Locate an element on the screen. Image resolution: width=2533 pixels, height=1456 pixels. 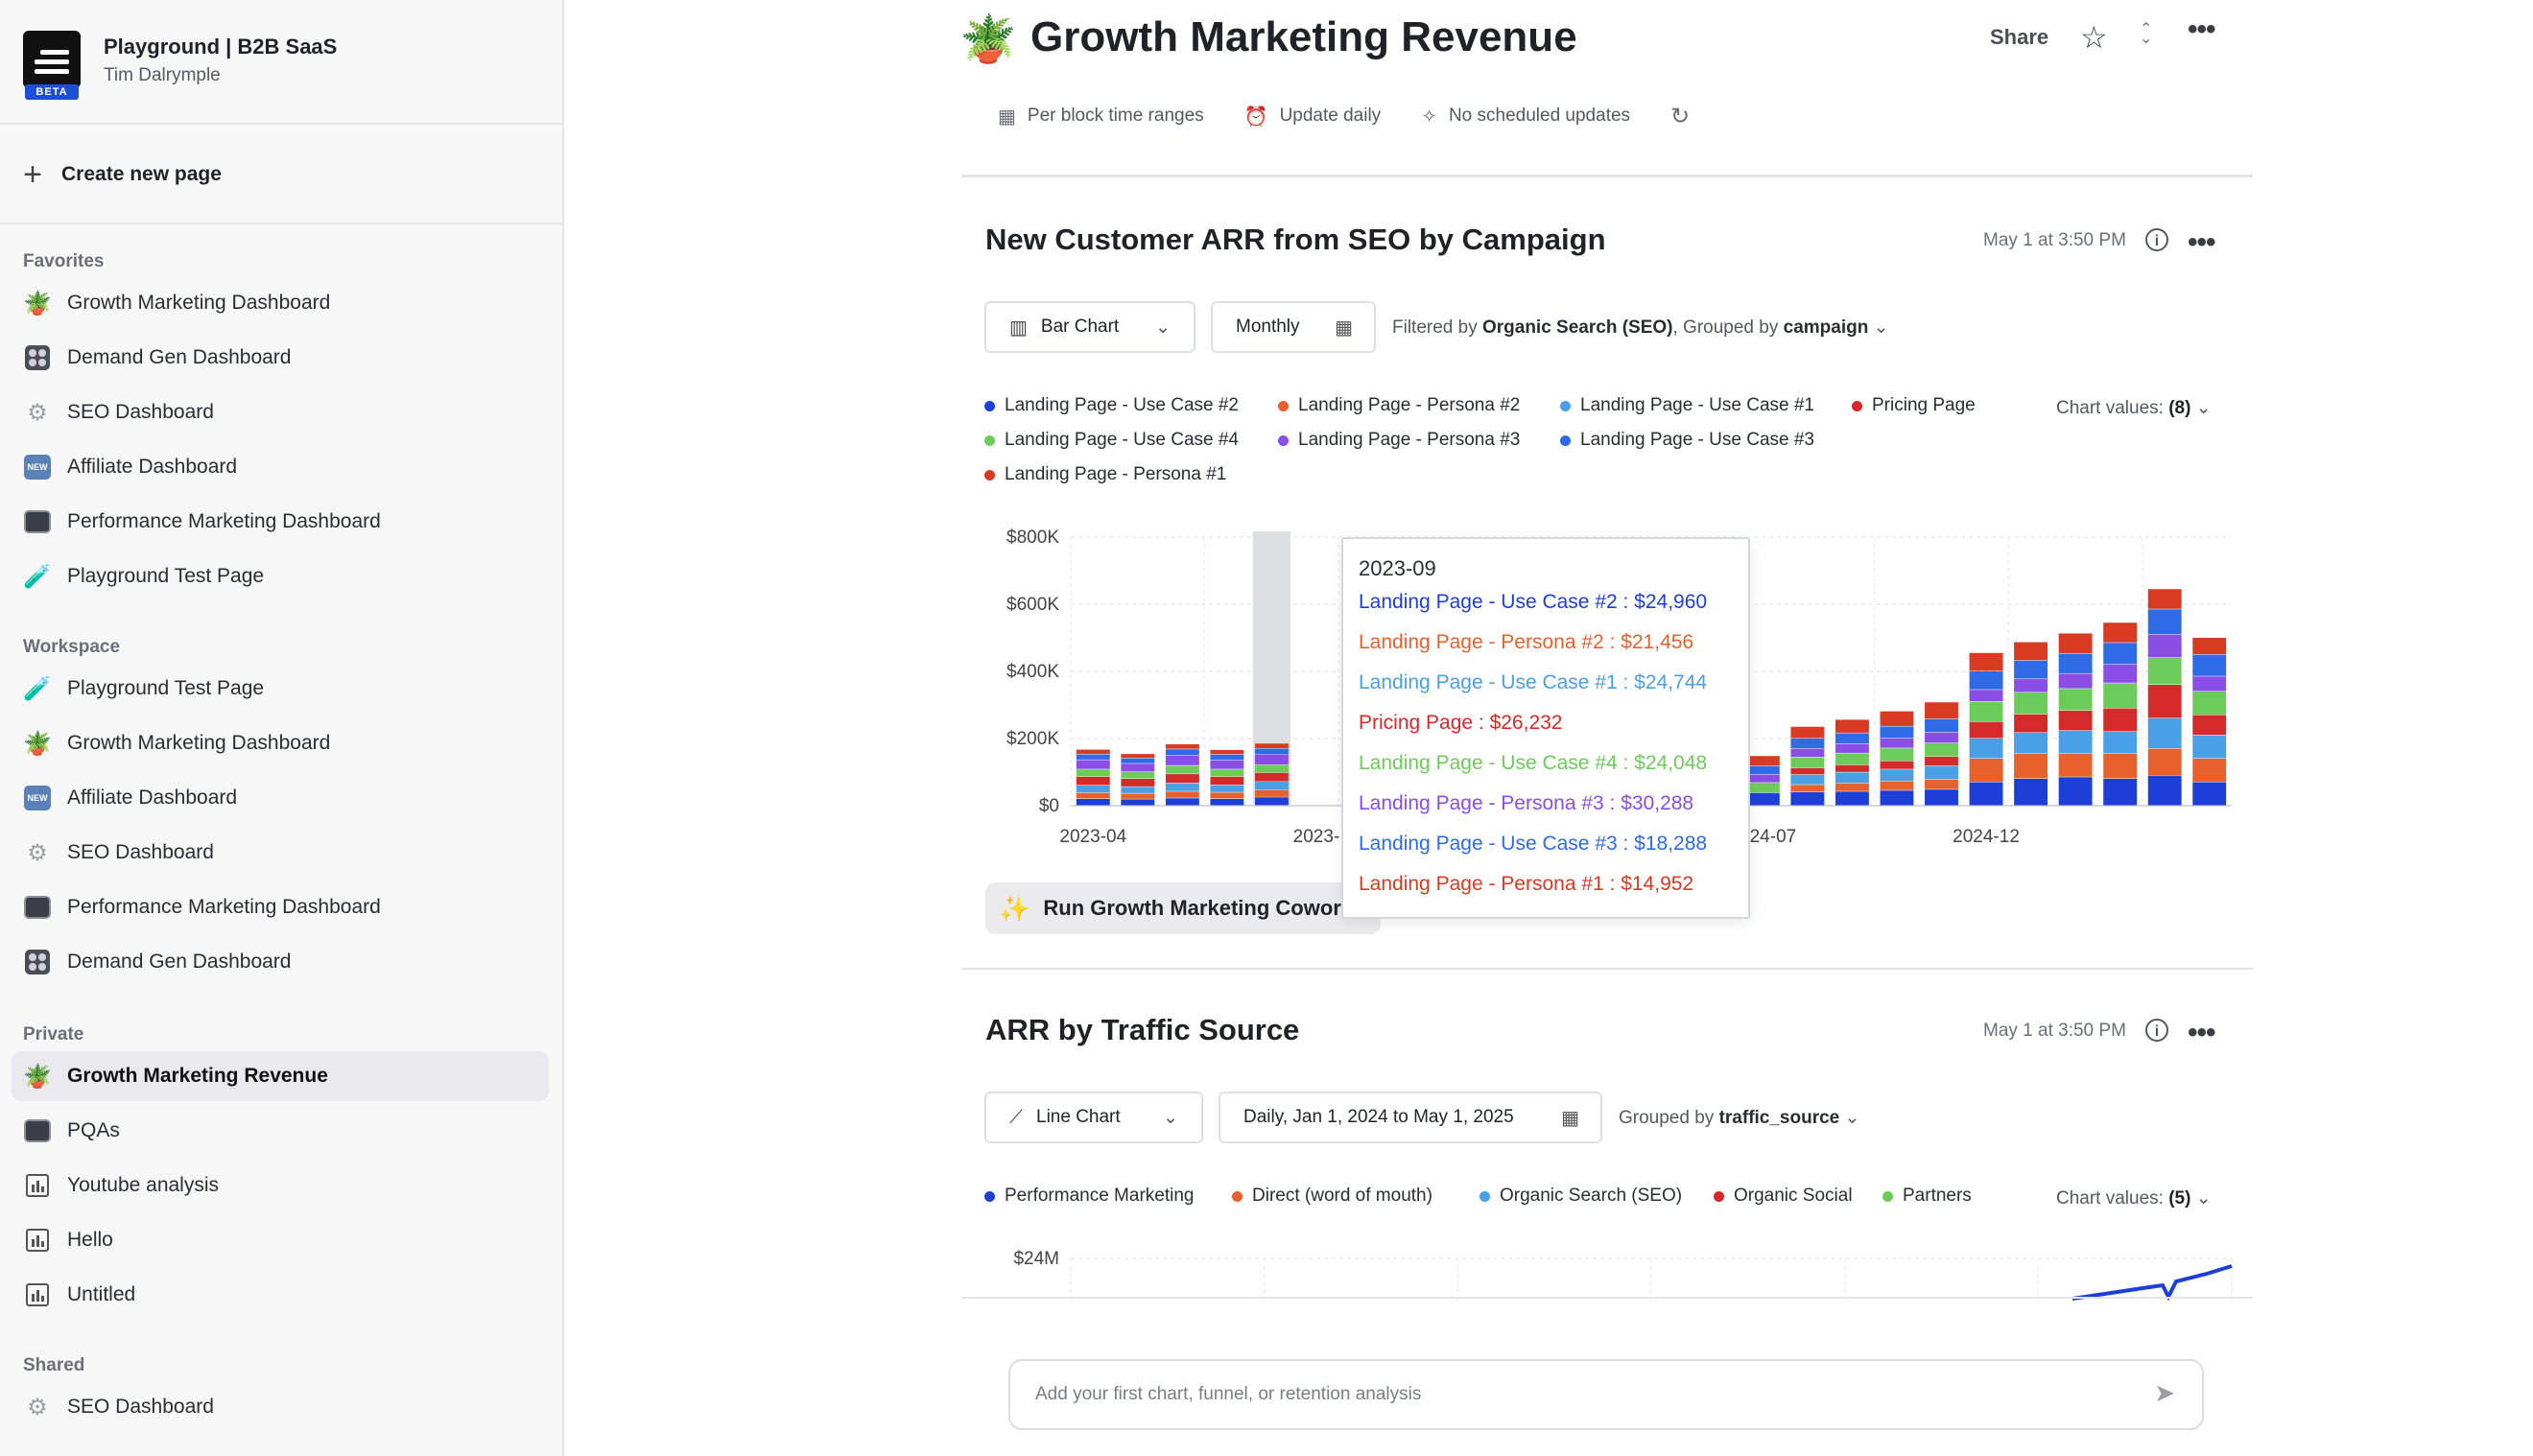
sidebar-item-growth-marketing-revenue: 🪴 Growth Marketing Revenue is located at coordinates (281, 1076).